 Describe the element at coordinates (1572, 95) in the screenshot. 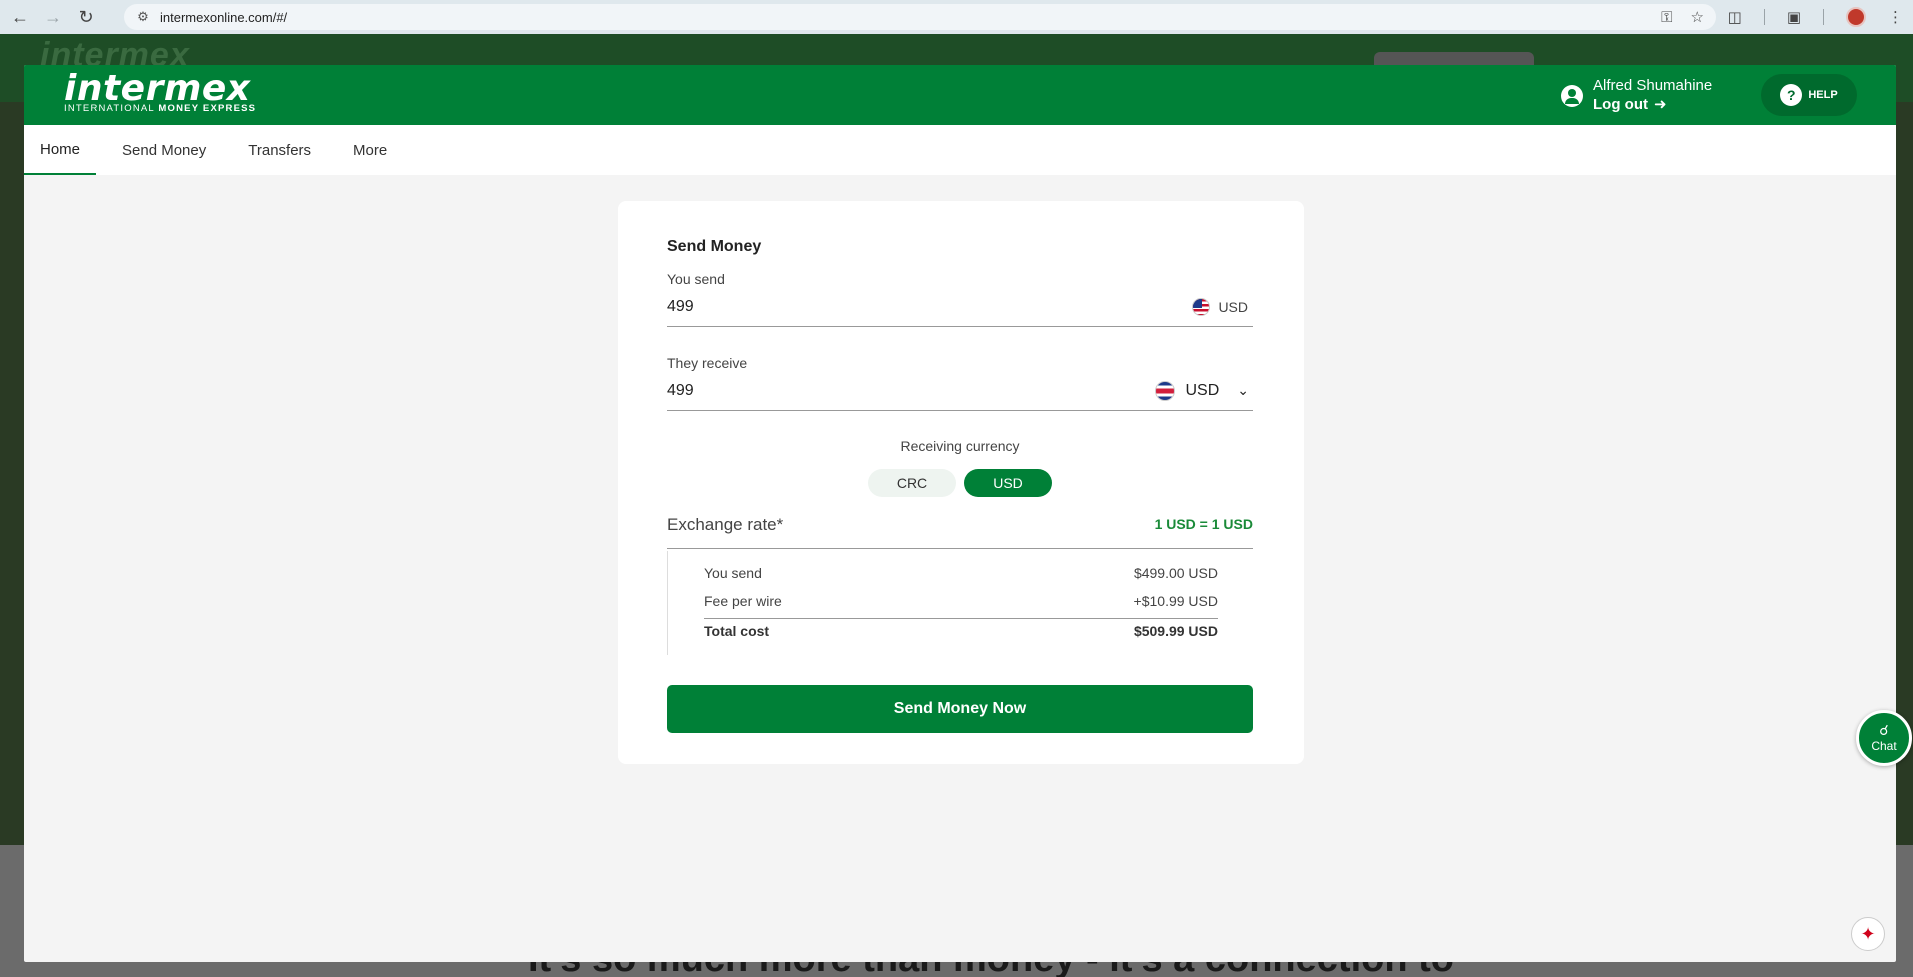

I see `user-icon` at that location.